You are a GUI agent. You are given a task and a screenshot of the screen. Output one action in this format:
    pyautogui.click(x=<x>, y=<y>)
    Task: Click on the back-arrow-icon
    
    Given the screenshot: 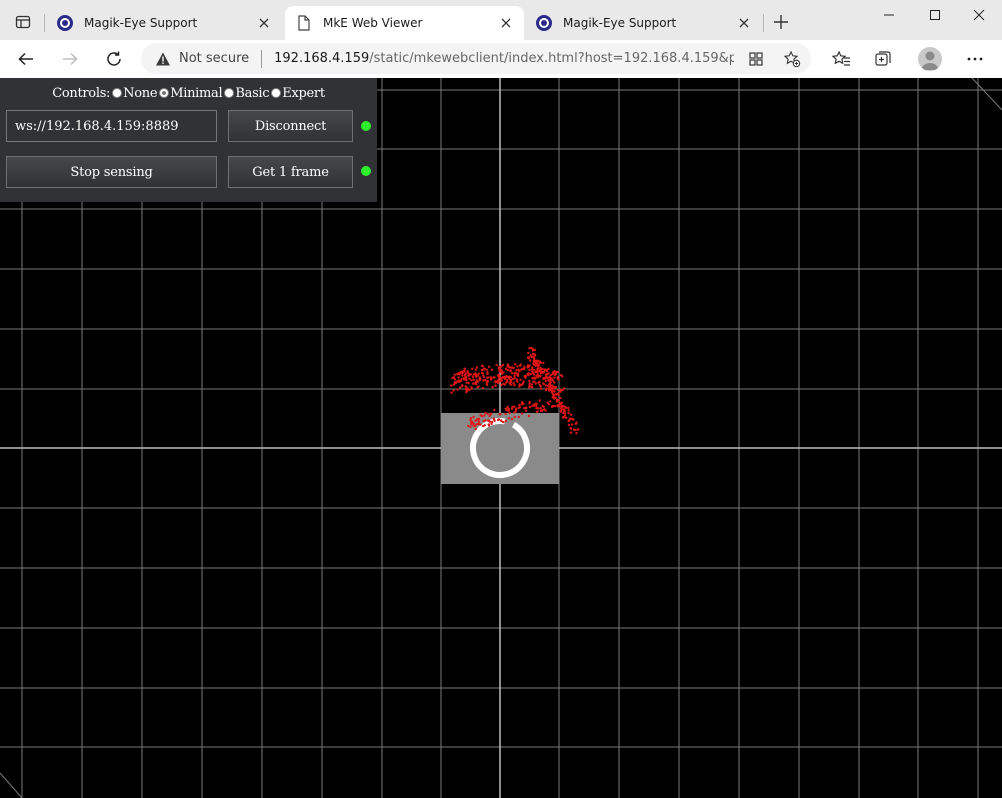 What is the action you would take?
    pyautogui.click(x=26, y=59)
    